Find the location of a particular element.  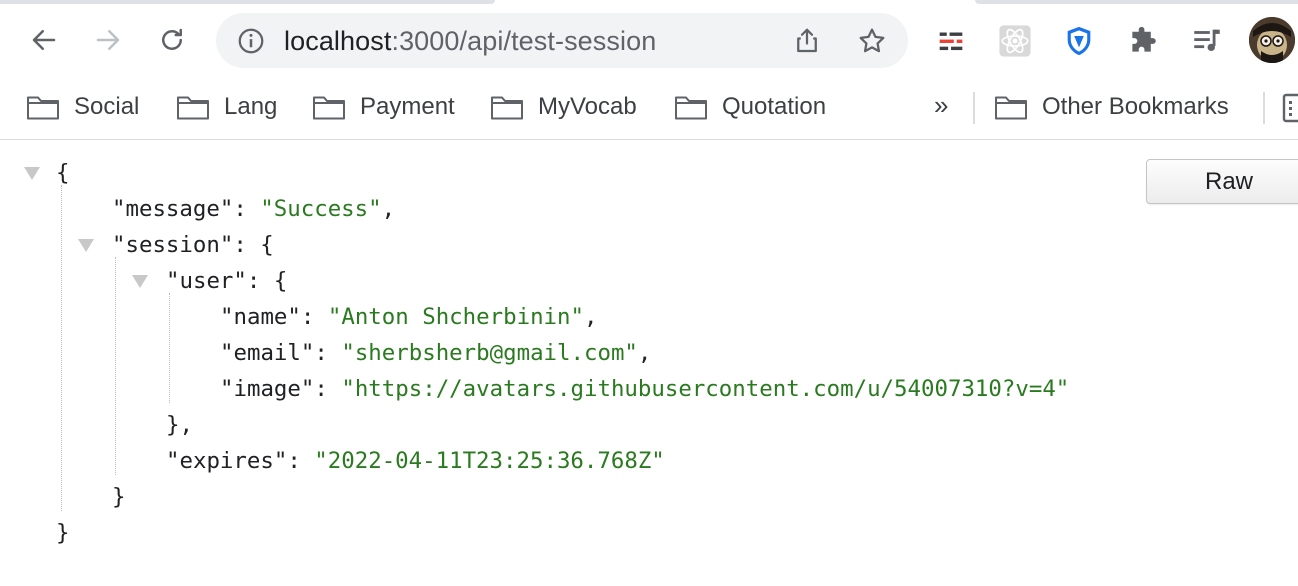

json-line-user: "user": { is located at coordinates (227, 281).